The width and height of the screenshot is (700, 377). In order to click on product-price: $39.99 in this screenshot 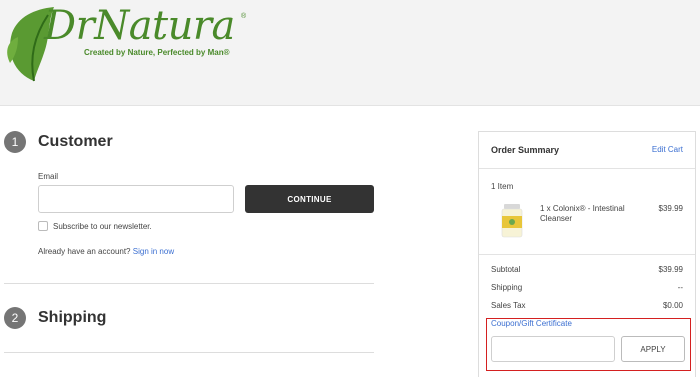, I will do `click(670, 208)`.